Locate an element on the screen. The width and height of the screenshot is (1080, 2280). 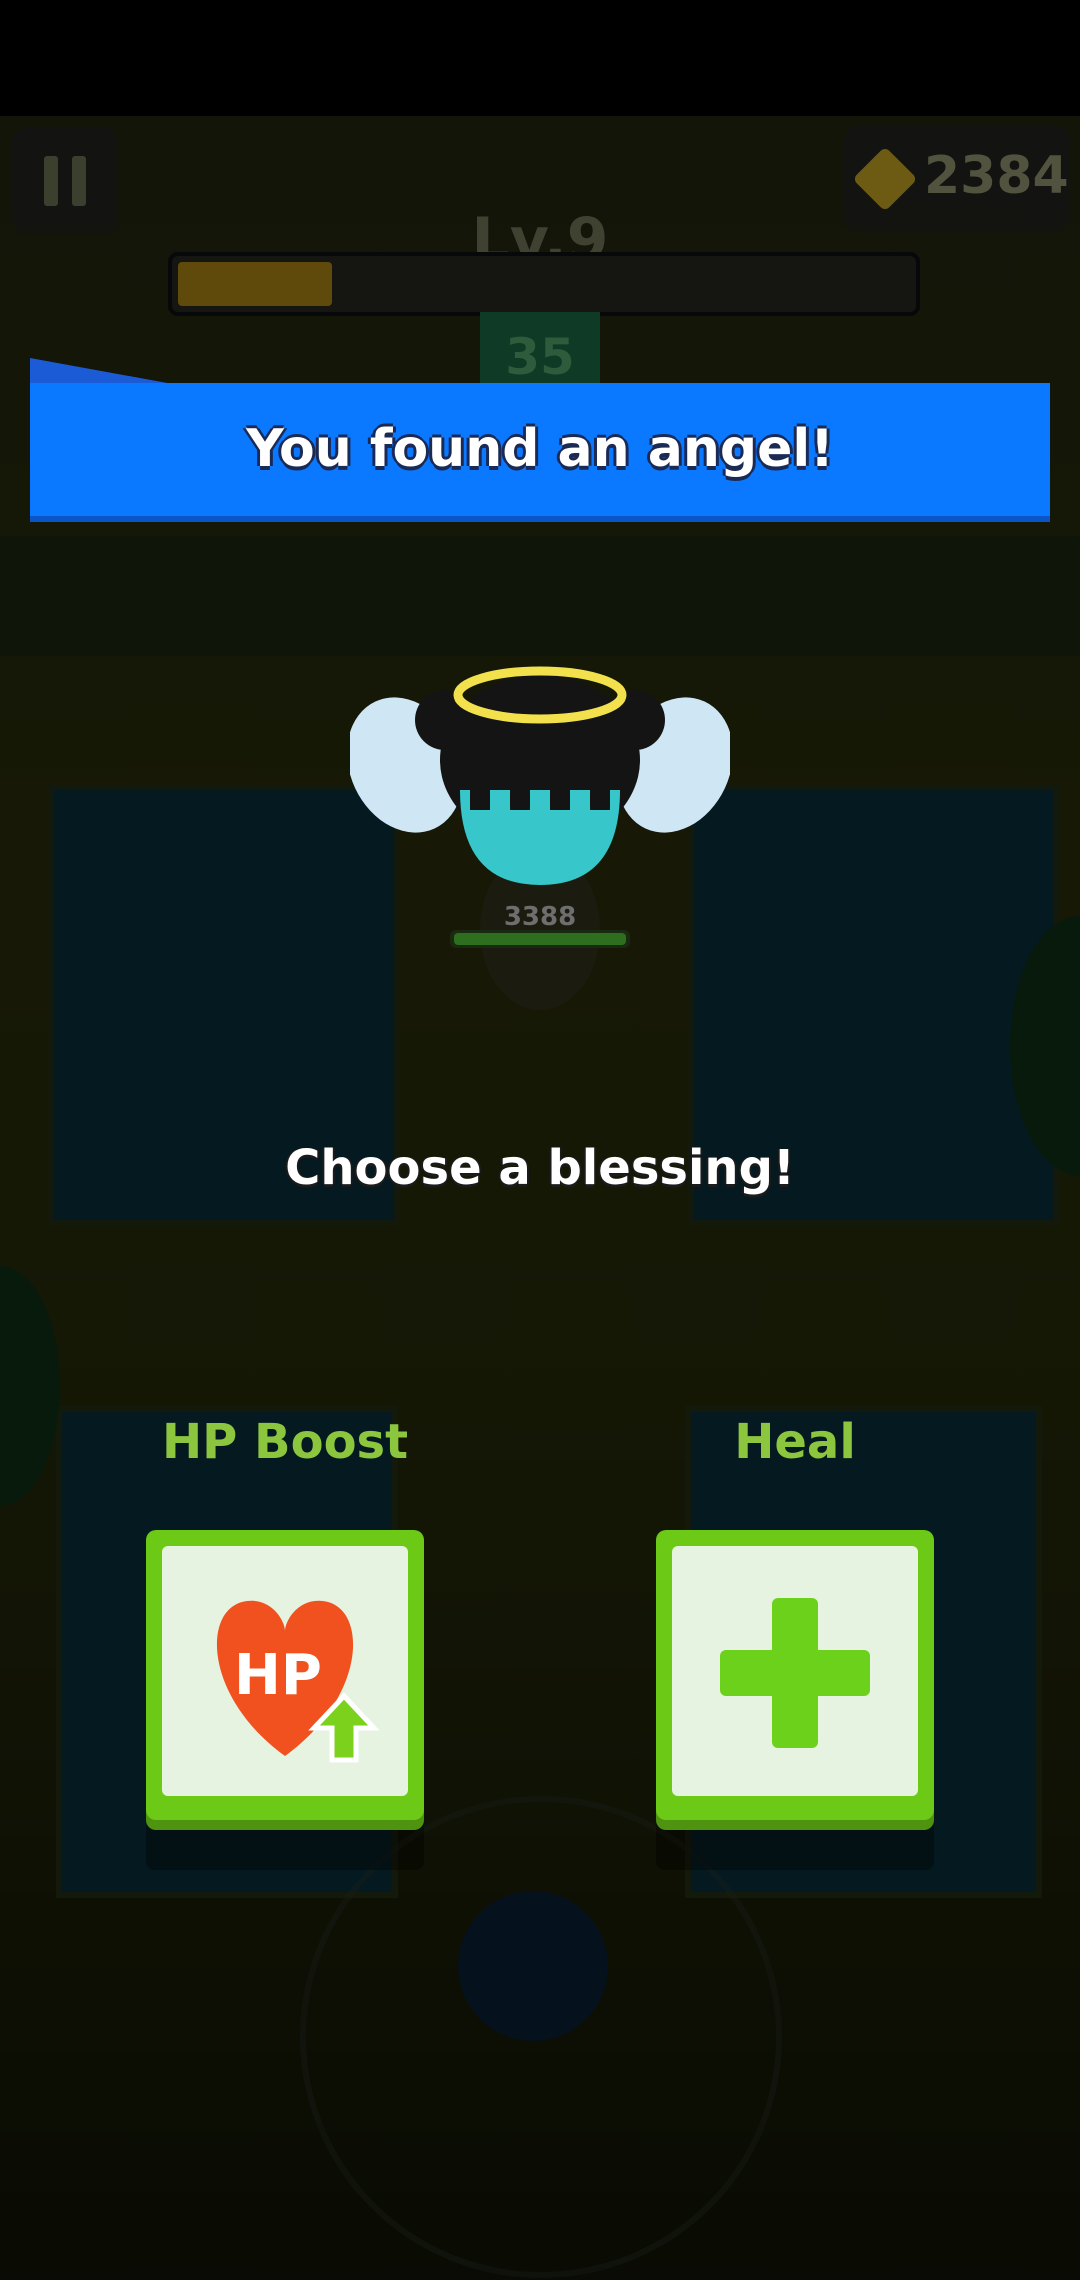
card-face is located at coordinates (795, 1671).